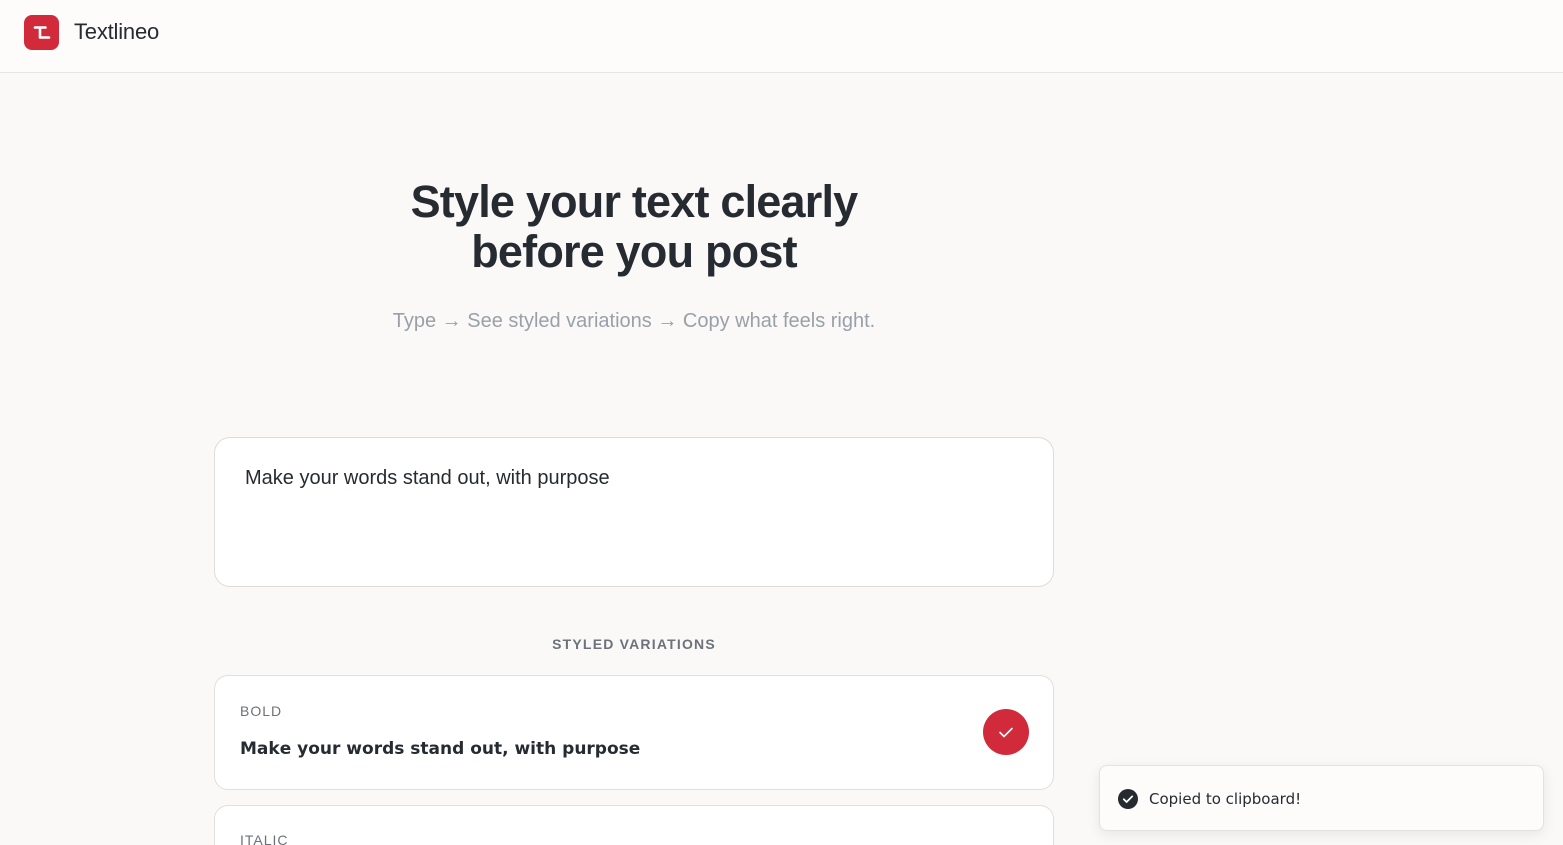 The image size is (1563, 845). I want to click on hero-title: Style your text clearly before you post, so click(634, 227).